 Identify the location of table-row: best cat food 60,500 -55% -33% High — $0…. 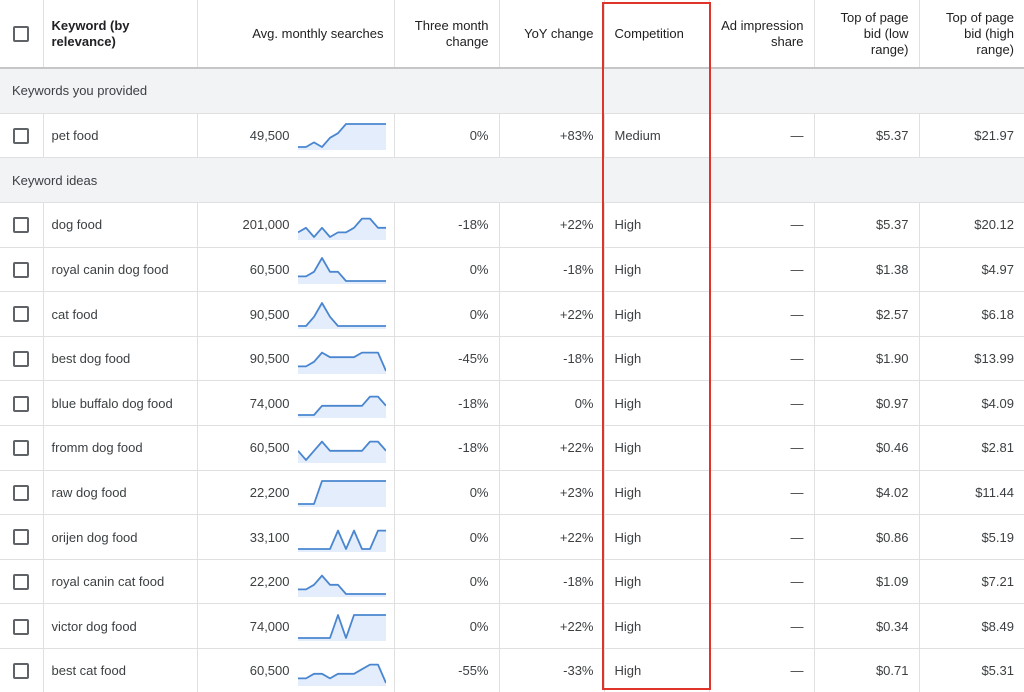
(512, 670).